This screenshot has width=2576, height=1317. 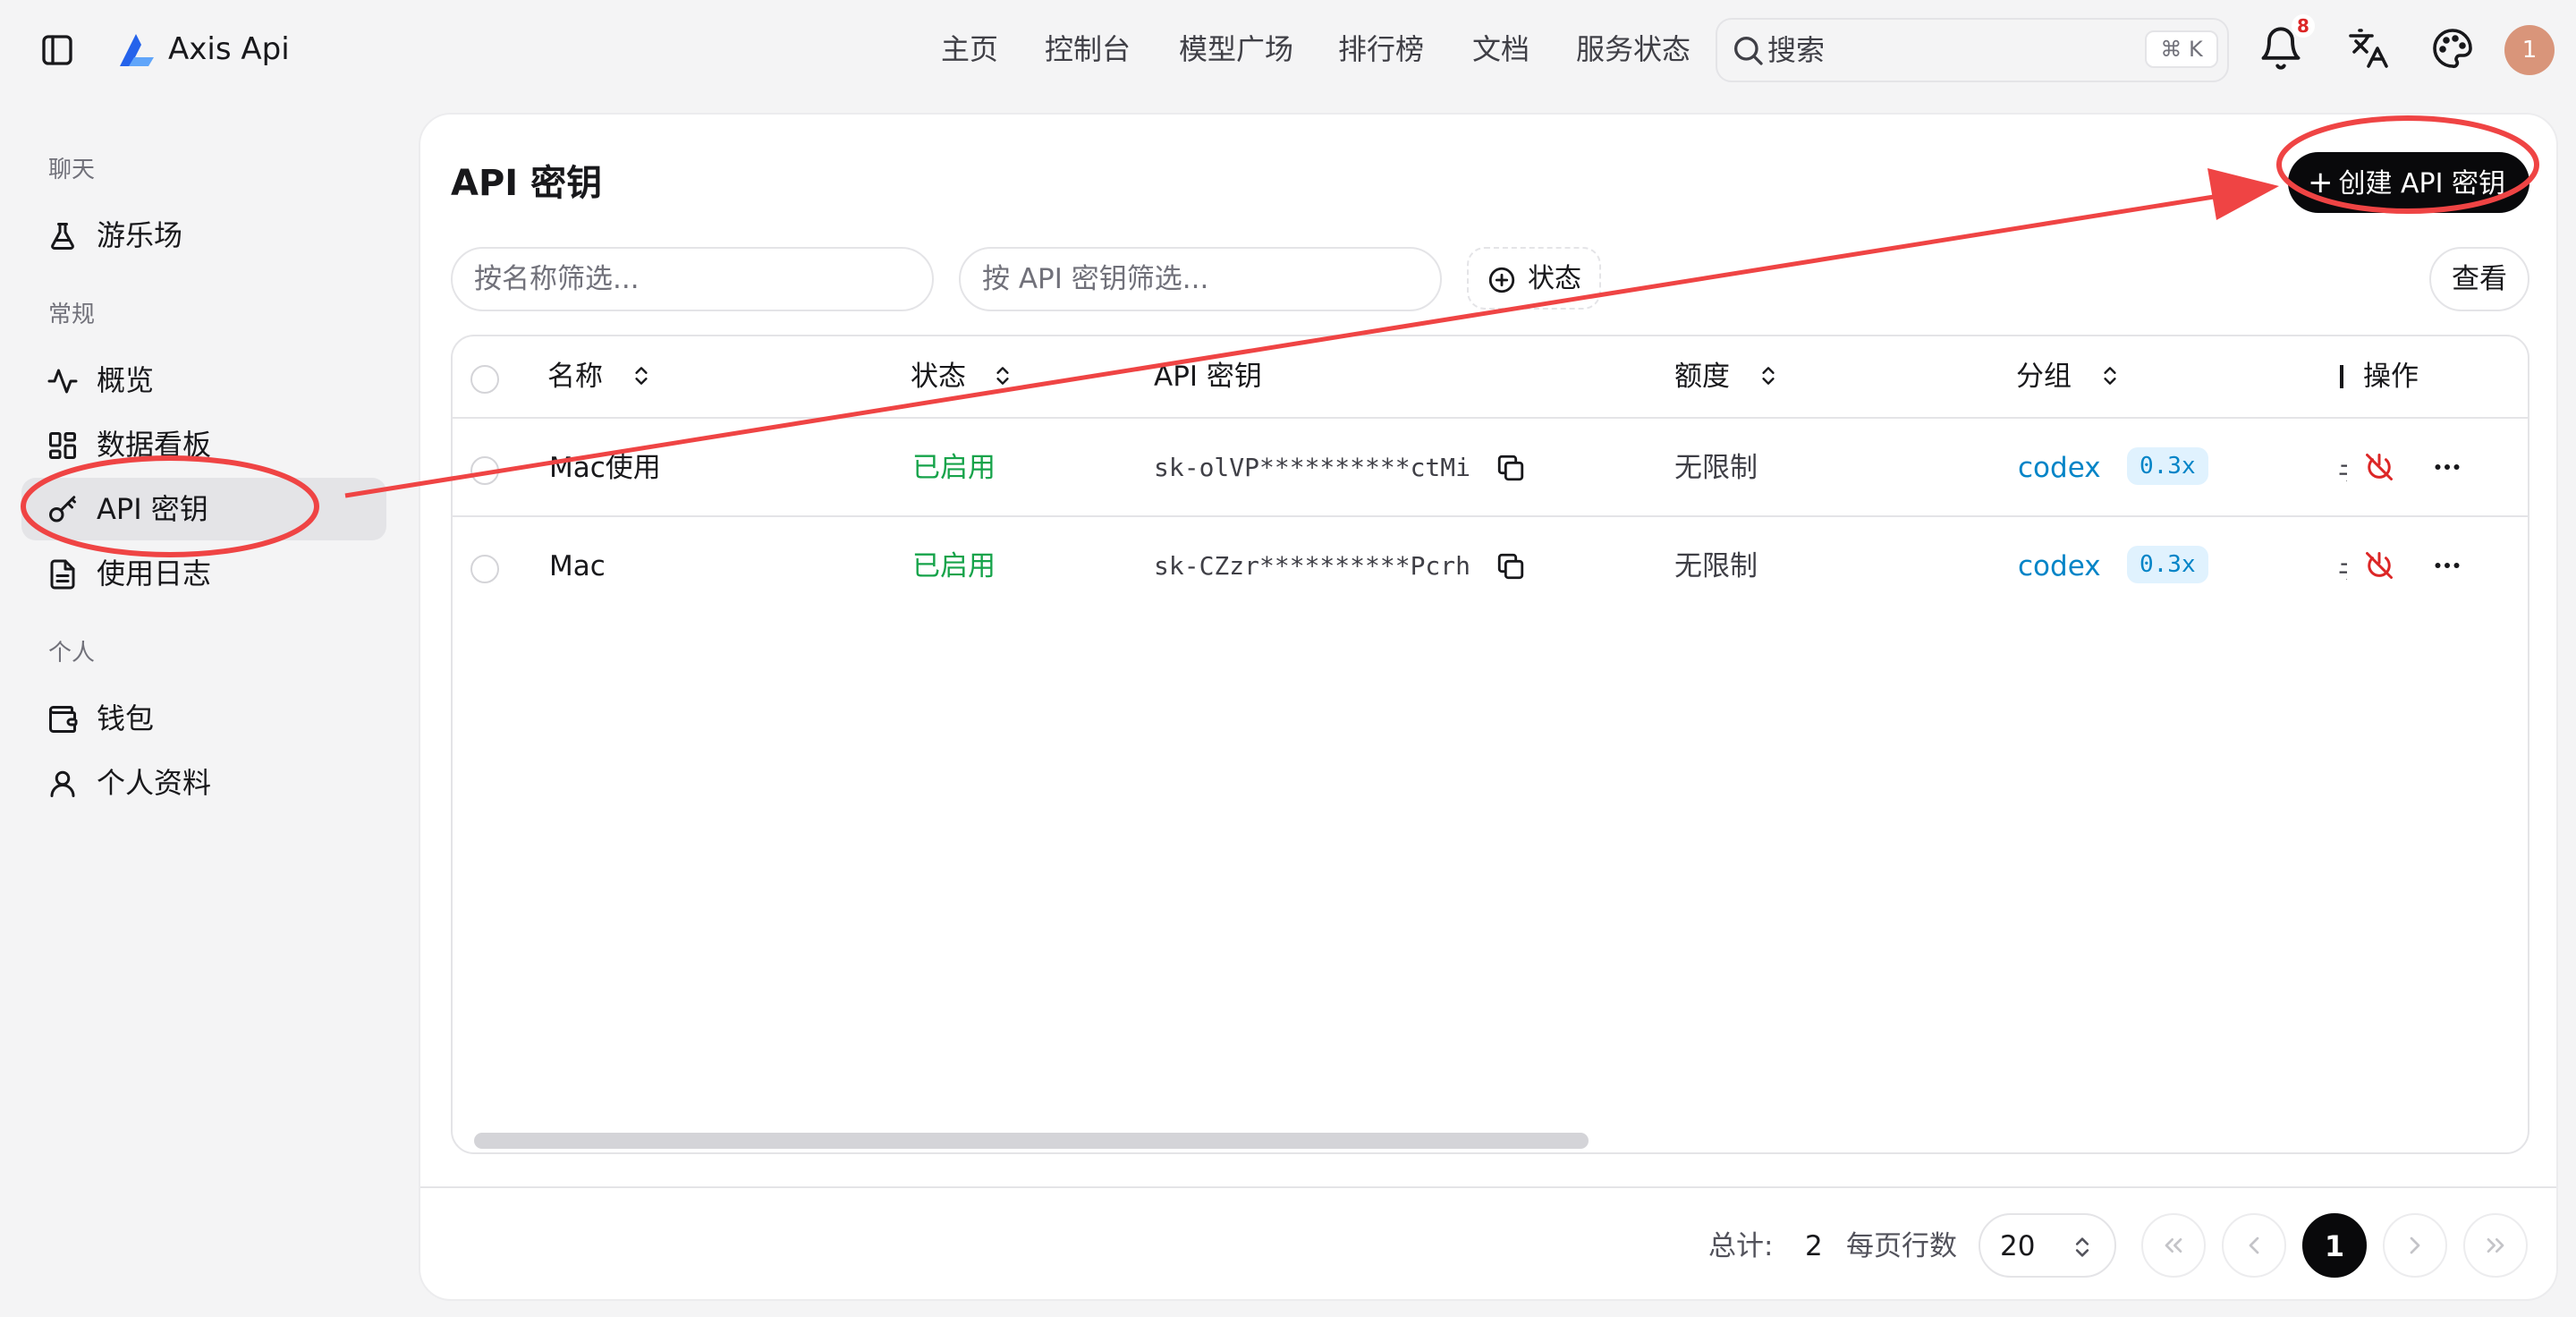 I want to click on status-filter-label: 状态, so click(x=1554, y=278).